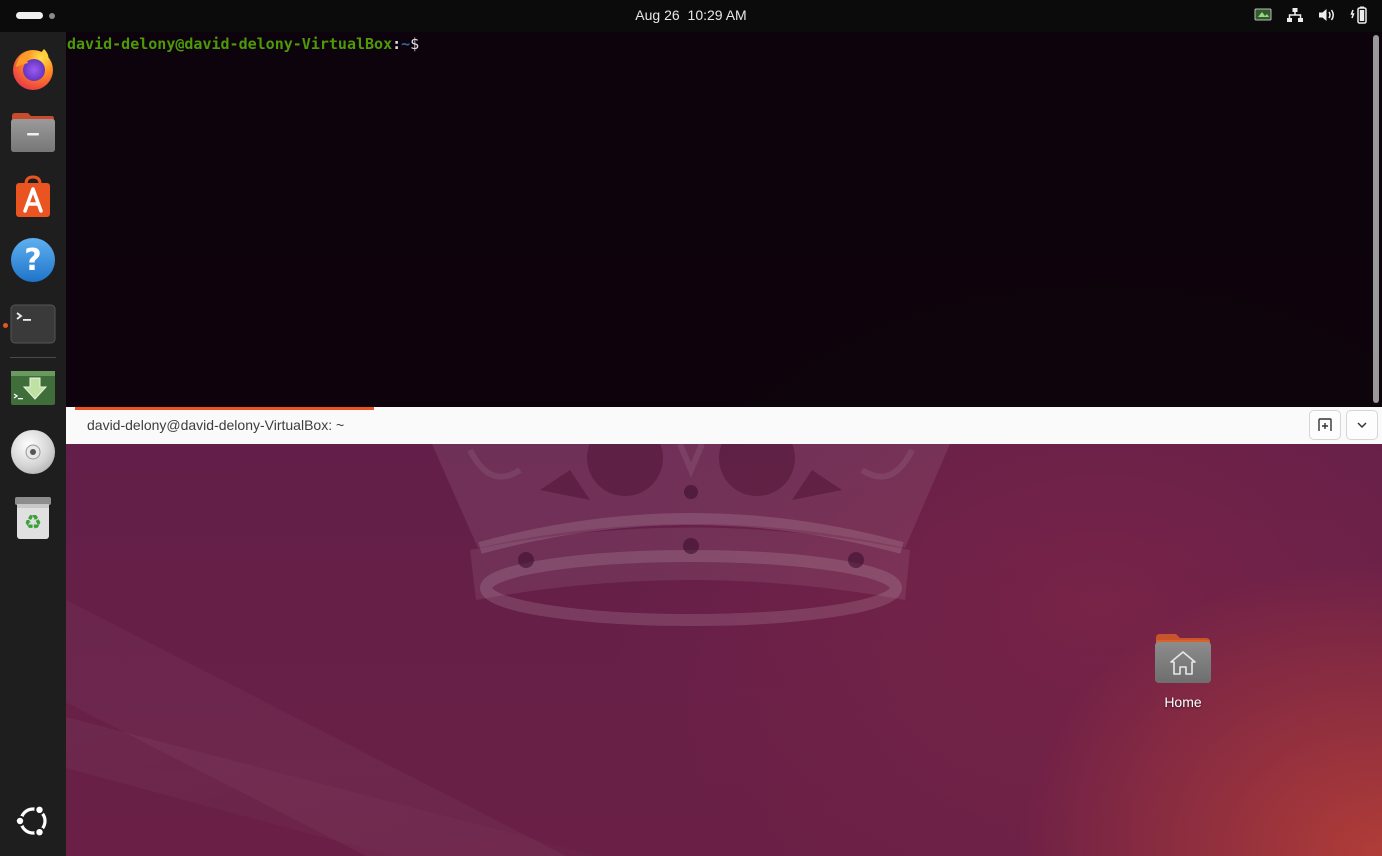 The image size is (1382, 856). I want to click on terminal-tab-title: david-delony@david-delony-VirtualBox: ~, so click(216, 425).